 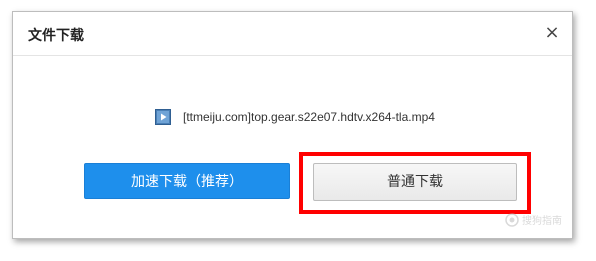 I want to click on watermark-logo-icon, so click(x=512, y=219).